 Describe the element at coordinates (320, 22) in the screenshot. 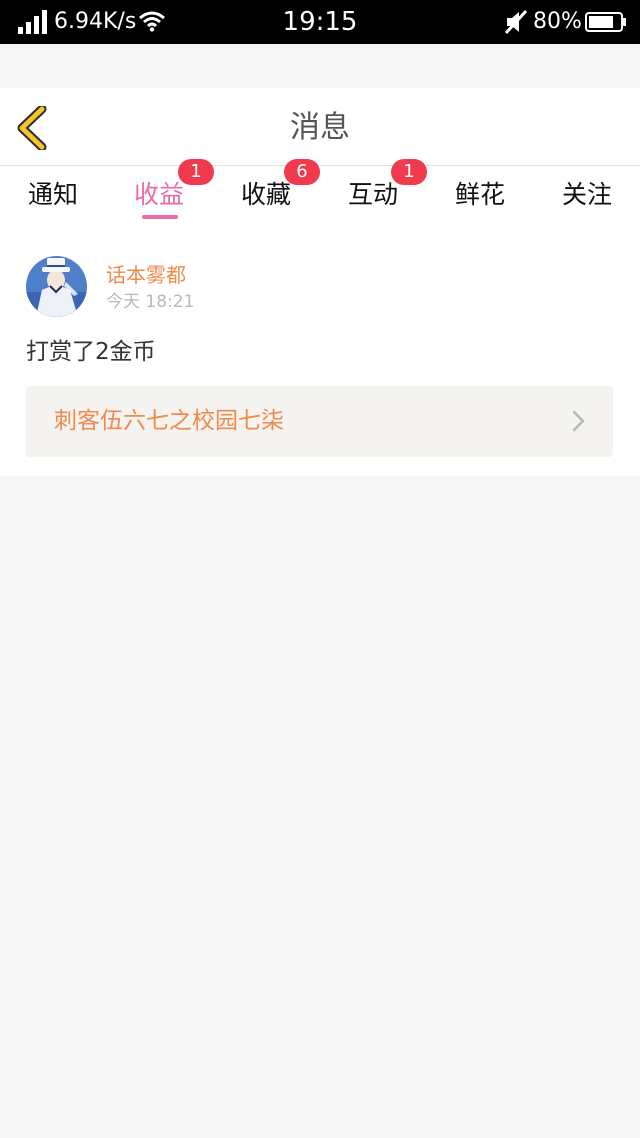

I see `status-bar: 6.94K/s 19:15 80%` at that location.